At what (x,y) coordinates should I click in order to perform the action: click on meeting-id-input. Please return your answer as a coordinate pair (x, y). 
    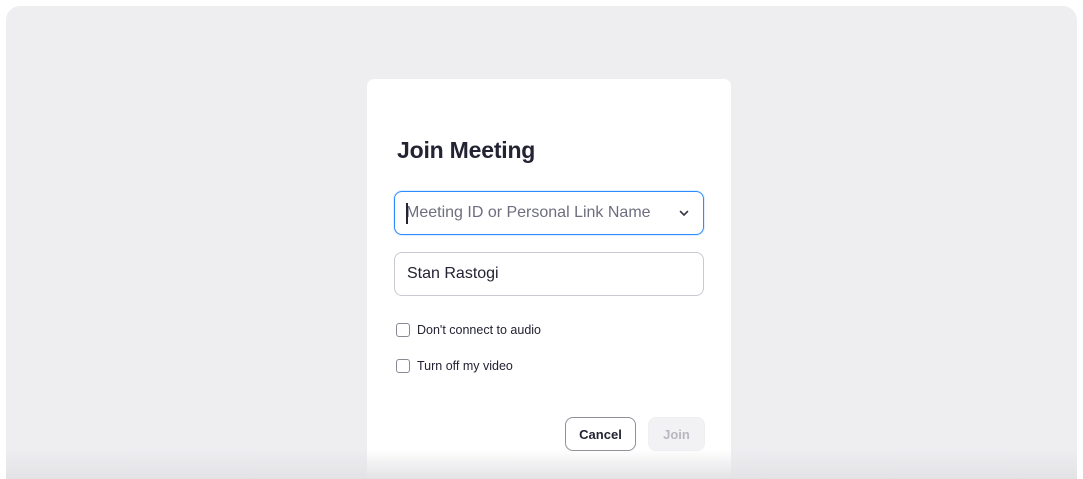
    Looking at the image, I should click on (533, 213).